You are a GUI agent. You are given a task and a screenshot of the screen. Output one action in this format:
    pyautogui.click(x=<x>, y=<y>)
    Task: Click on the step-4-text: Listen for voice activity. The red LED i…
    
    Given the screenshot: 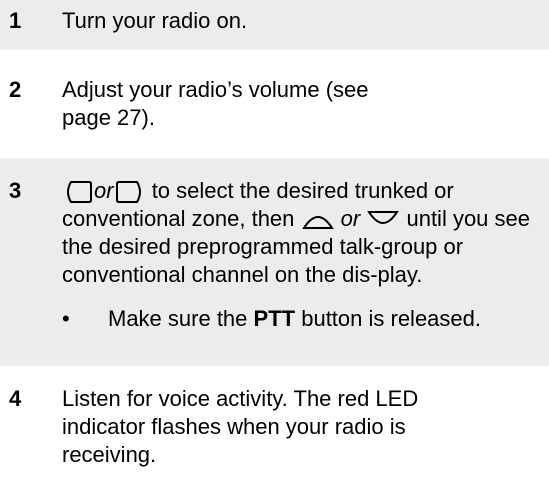 What is the action you would take?
    pyautogui.click(x=240, y=426)
    